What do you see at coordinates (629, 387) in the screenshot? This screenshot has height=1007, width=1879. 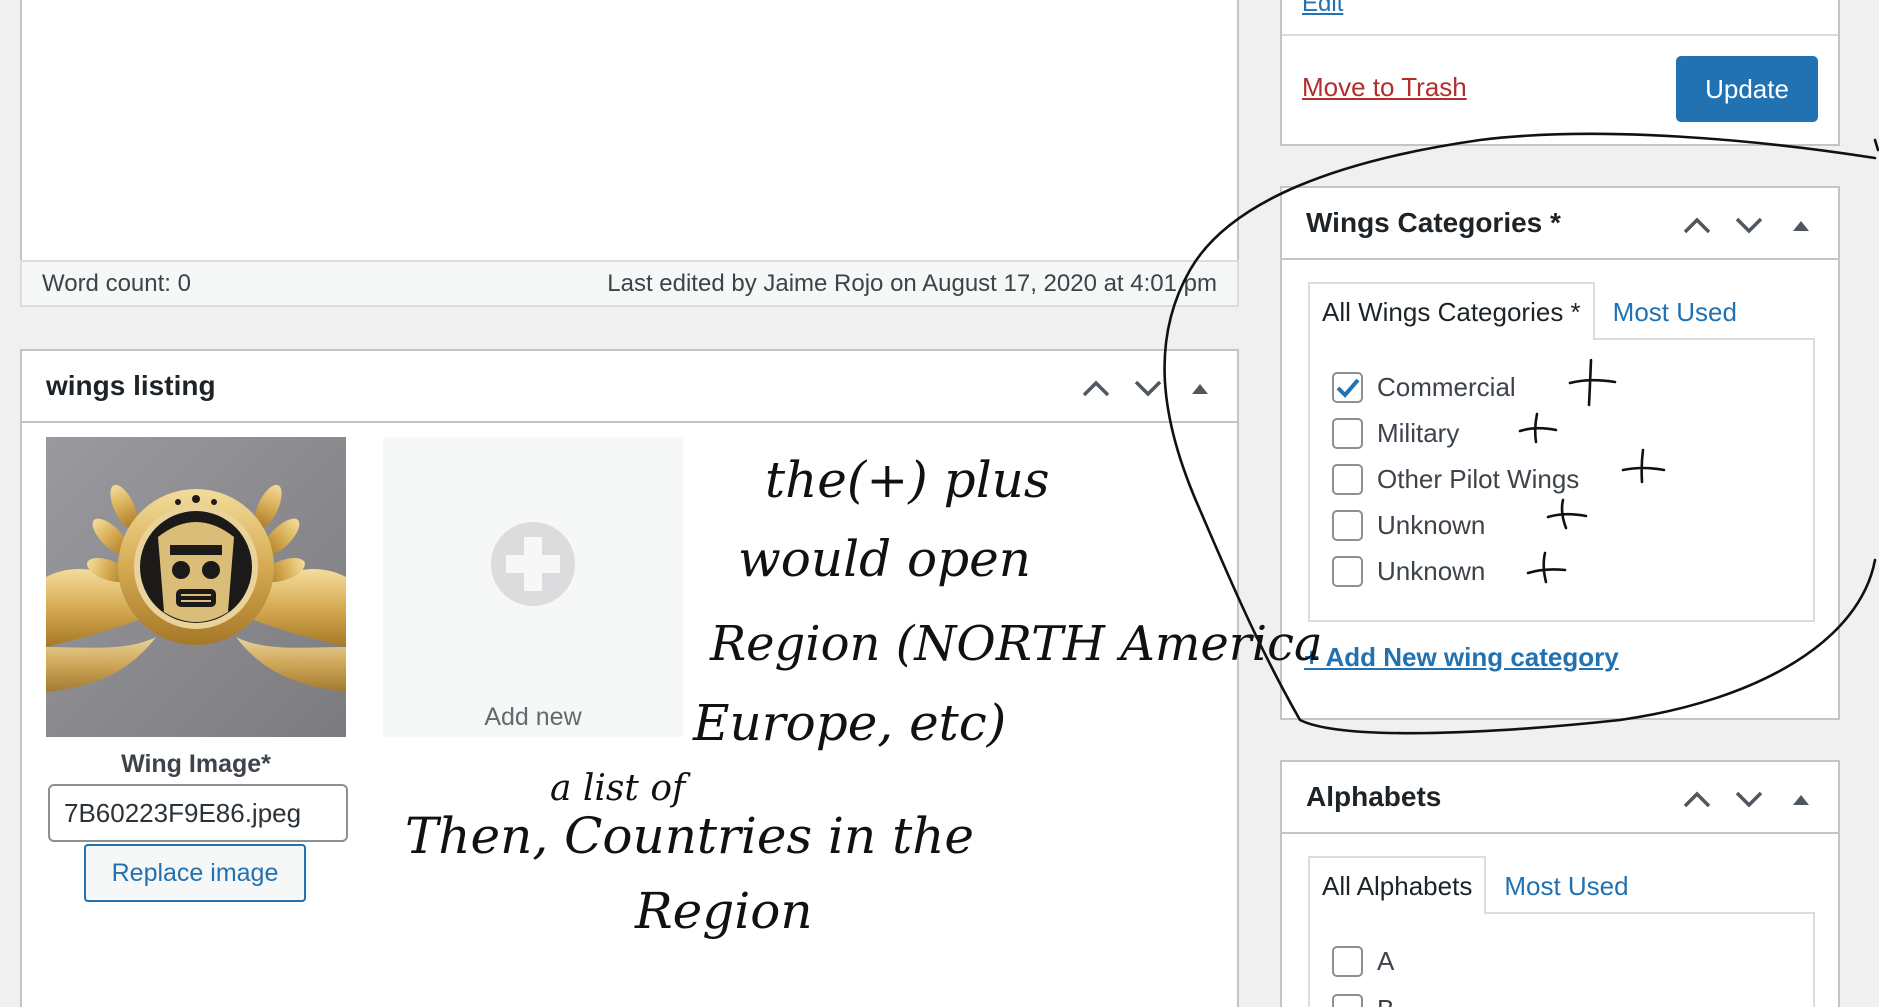 I see `wings-listing-header: wings listing` at bounding box center [629, 387].